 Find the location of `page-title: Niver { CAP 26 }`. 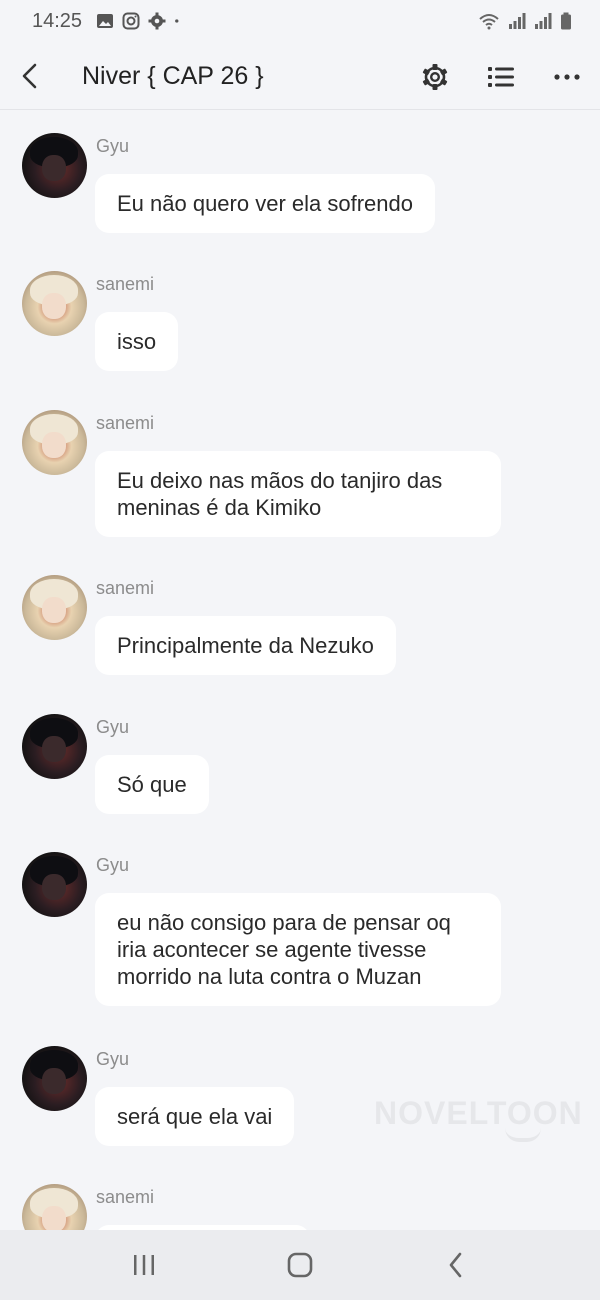

page-title: Niver { CAP 26 } is located at coordinates (173, 76).